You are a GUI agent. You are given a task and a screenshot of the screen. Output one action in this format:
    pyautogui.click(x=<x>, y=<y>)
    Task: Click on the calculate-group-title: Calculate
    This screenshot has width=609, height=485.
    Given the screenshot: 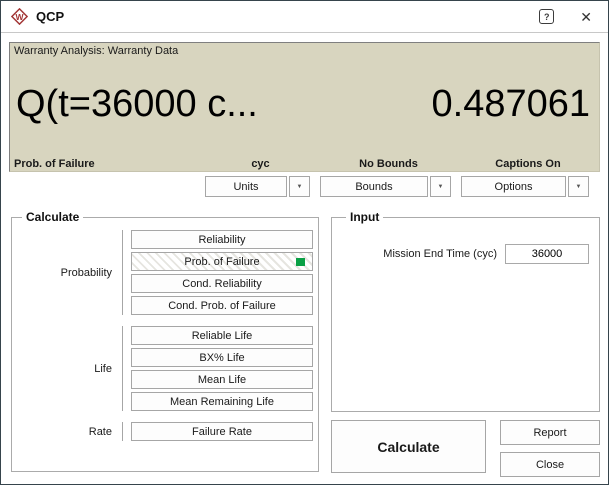 What is the action you would take?
    pyautogui.click(x=53, y=217)
    